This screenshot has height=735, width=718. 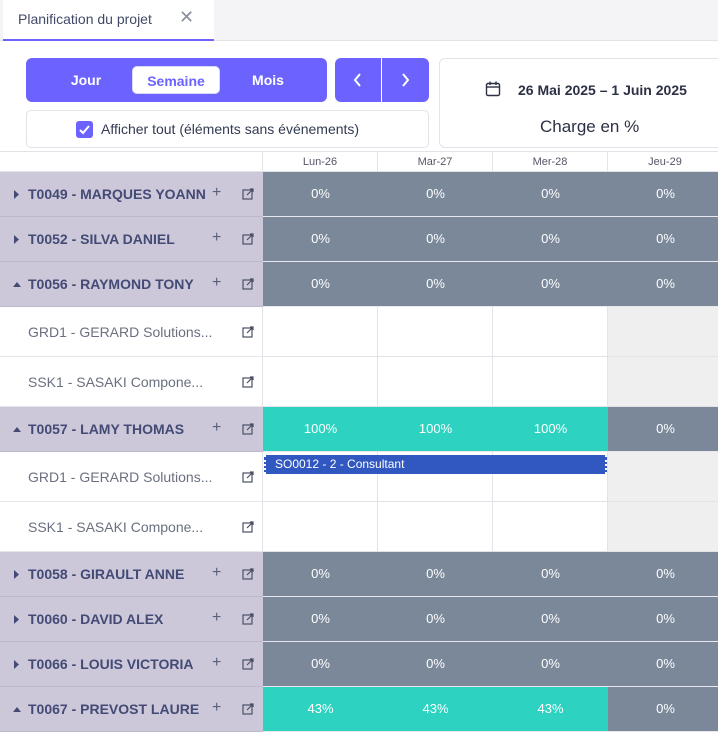 I want to click on date-range-text: 26 Mai 2025 – 1 Juin 2025, so click(x=602, y=90).